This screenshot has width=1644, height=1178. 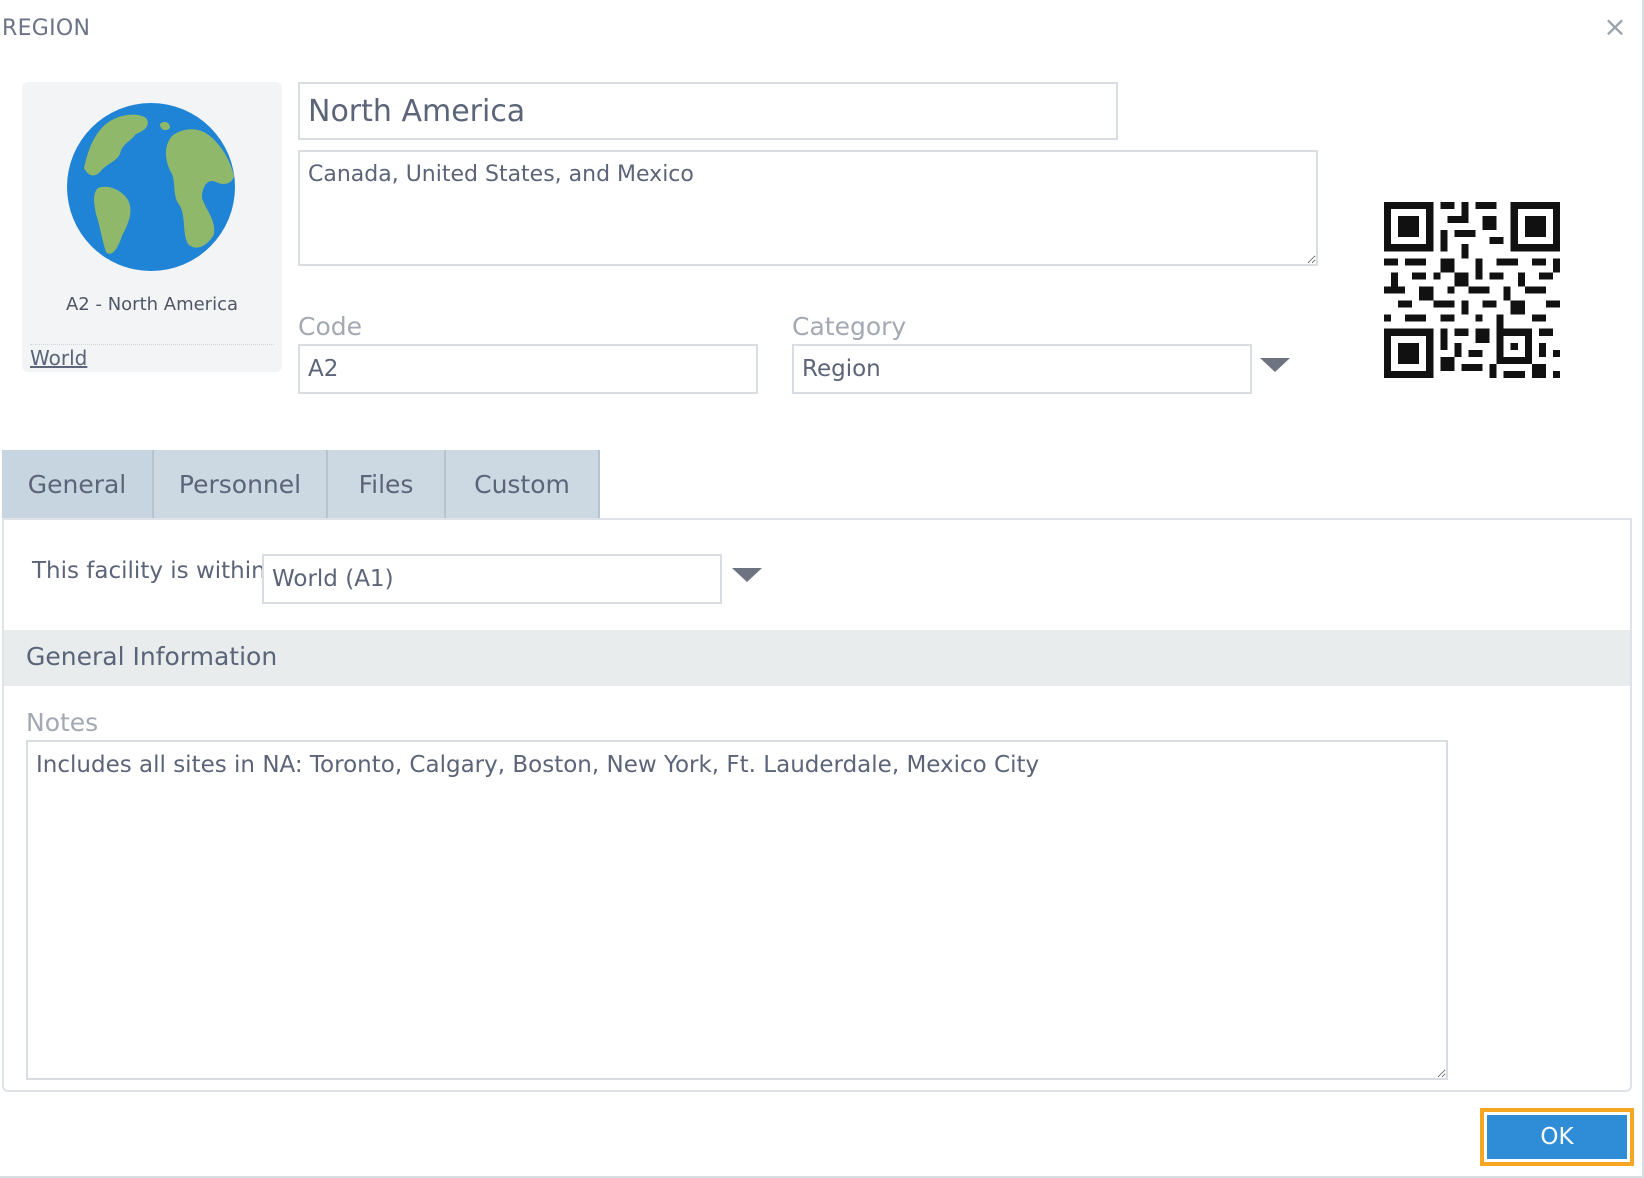 I want to click on tab-custom-label: Custom, so click(x=522, y=484).